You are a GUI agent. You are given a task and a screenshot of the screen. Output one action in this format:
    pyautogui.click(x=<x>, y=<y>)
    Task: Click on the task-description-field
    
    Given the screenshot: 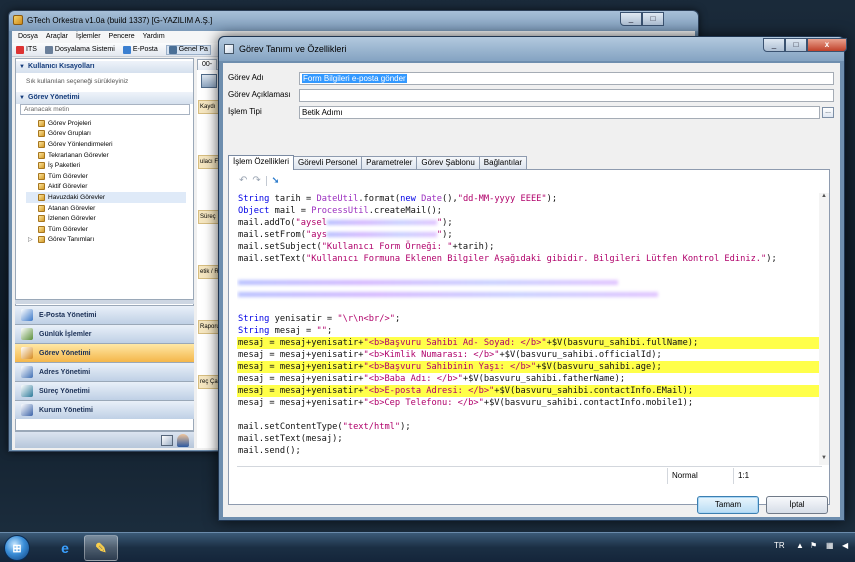 What is the action you would take?
    pyautogui.click(x=566, y=95)
    